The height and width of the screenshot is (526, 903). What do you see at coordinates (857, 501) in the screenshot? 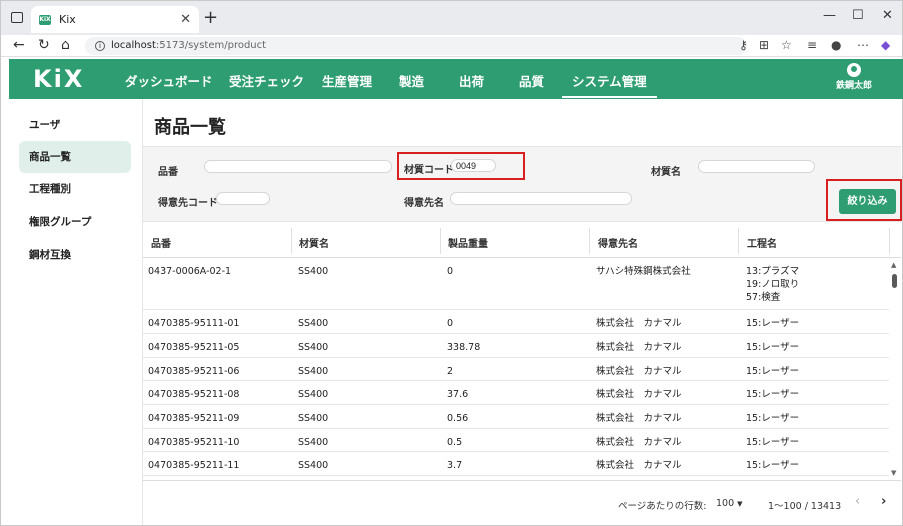
I see `prev-page-icon: ‹` at bounding box center [857, 501].